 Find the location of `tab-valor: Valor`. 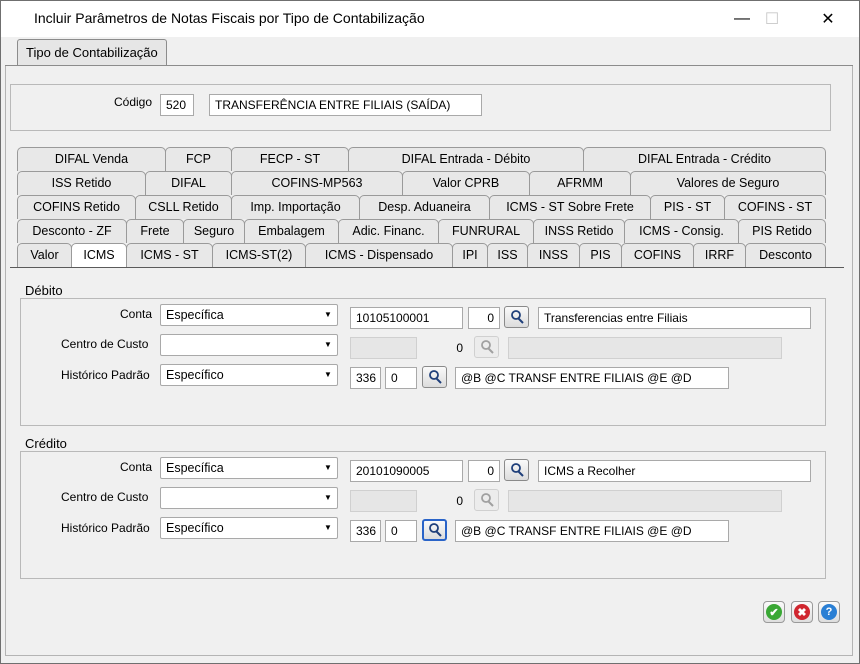

tab-valor: Valor is located at coordinates (44, 255).